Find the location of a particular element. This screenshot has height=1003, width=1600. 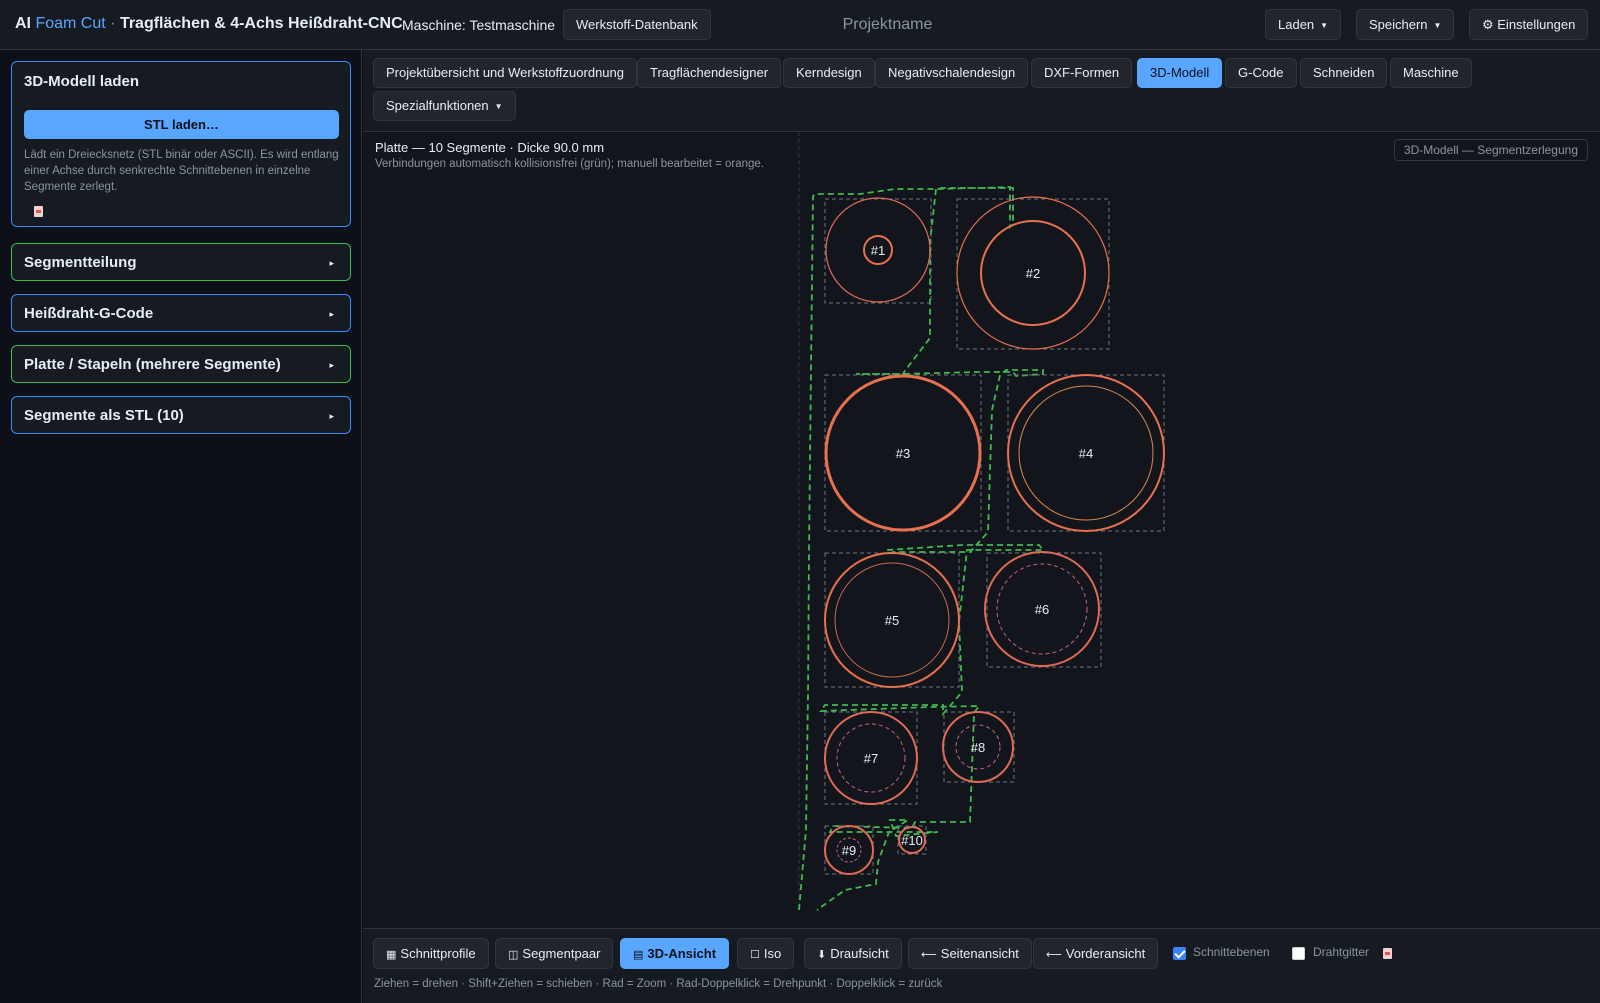

settings-button: ⚙ Einstellungen is located at coordinates (1529, 24).